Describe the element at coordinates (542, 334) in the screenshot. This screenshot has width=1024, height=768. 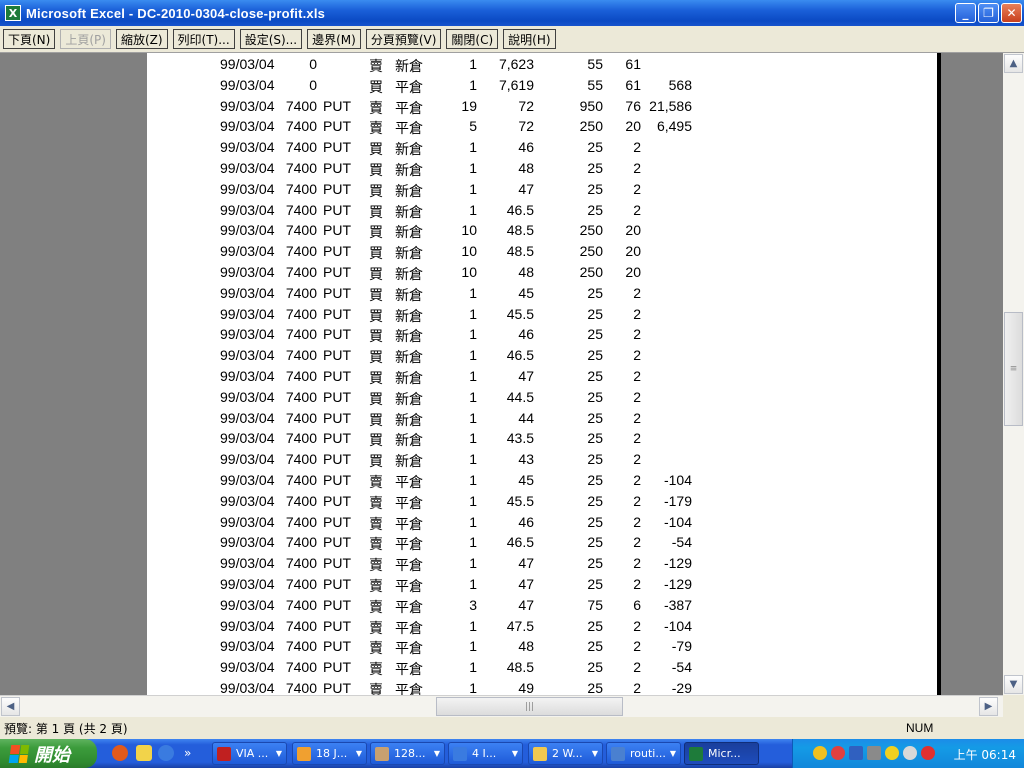
I see `sheet-row: 99/03/04 7400 PUT 買新倉 1 46 25 2` at that location.